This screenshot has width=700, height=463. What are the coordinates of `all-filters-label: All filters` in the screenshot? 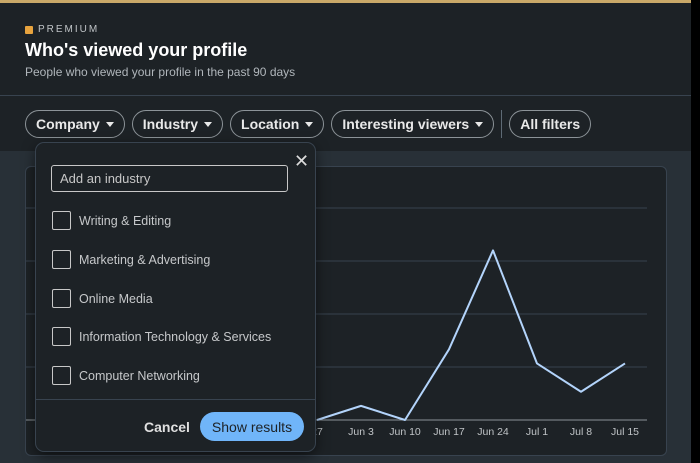 It's located at (550, 124).